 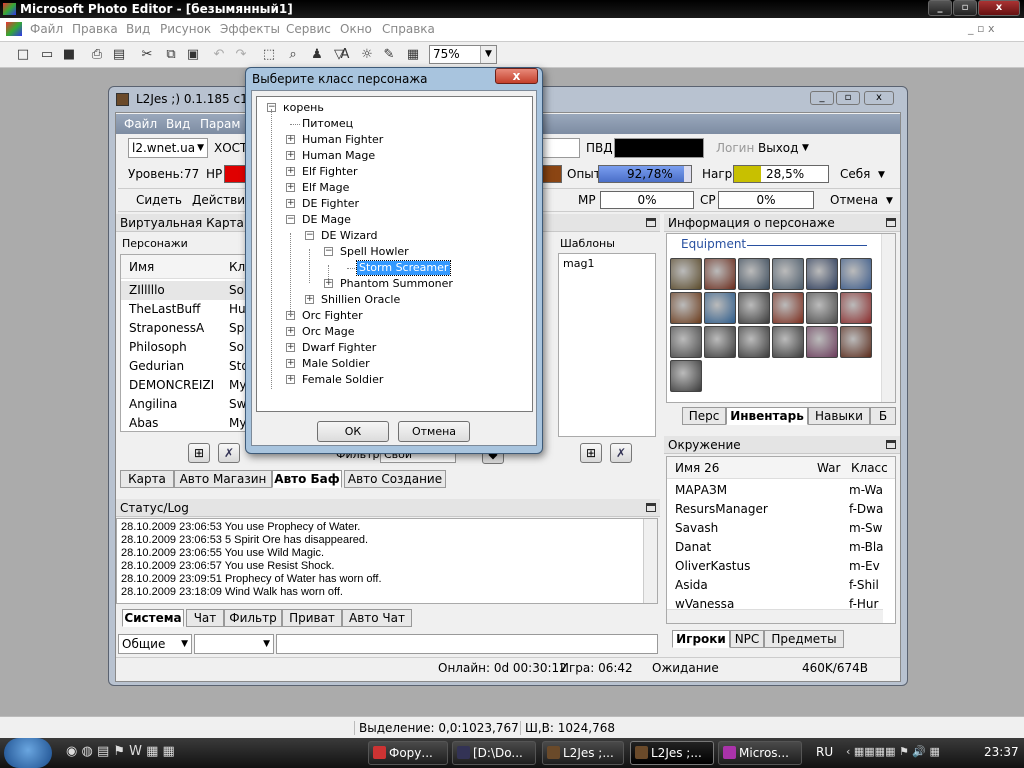 I want to click on ok-button: ОК, so click(x=353, y=431).